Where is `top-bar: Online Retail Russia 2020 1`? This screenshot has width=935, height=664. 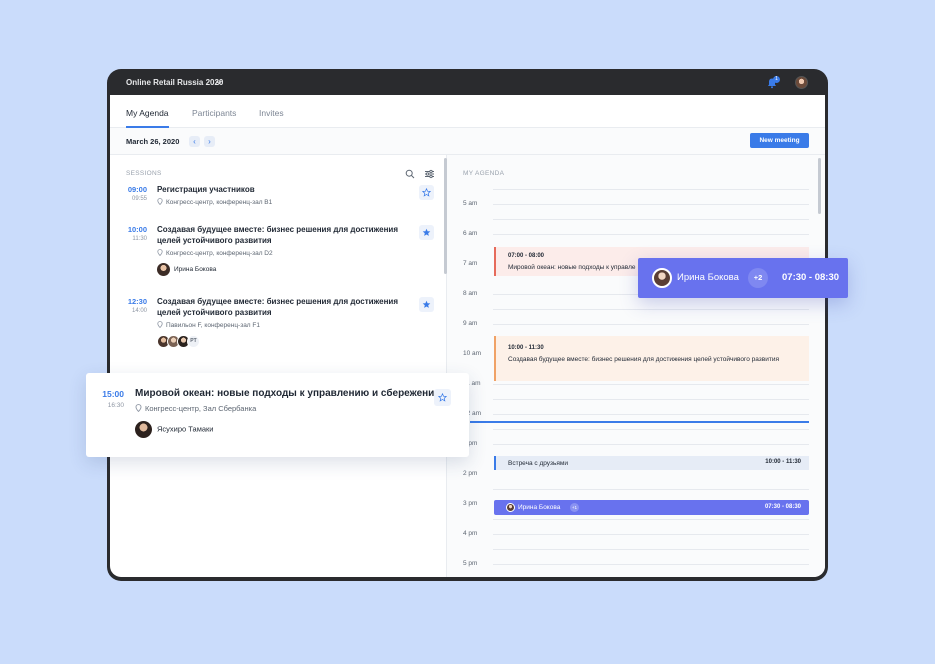 top-bar: Online Retail Russia 2020 1 is located at coordinates (467, 82).